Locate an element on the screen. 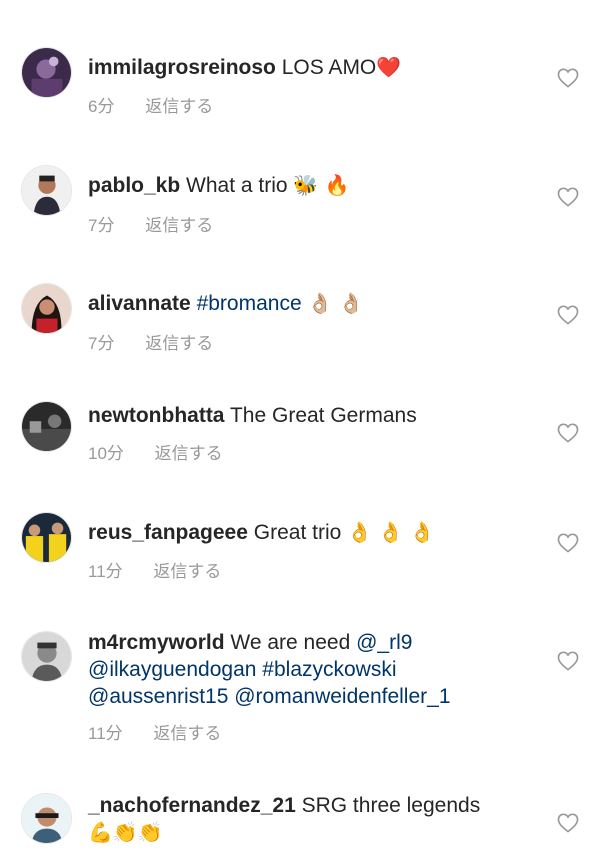 The image size is (615, 859). comment-body: newtonbhatta The Great Germans is located at coordinates (308, 415).